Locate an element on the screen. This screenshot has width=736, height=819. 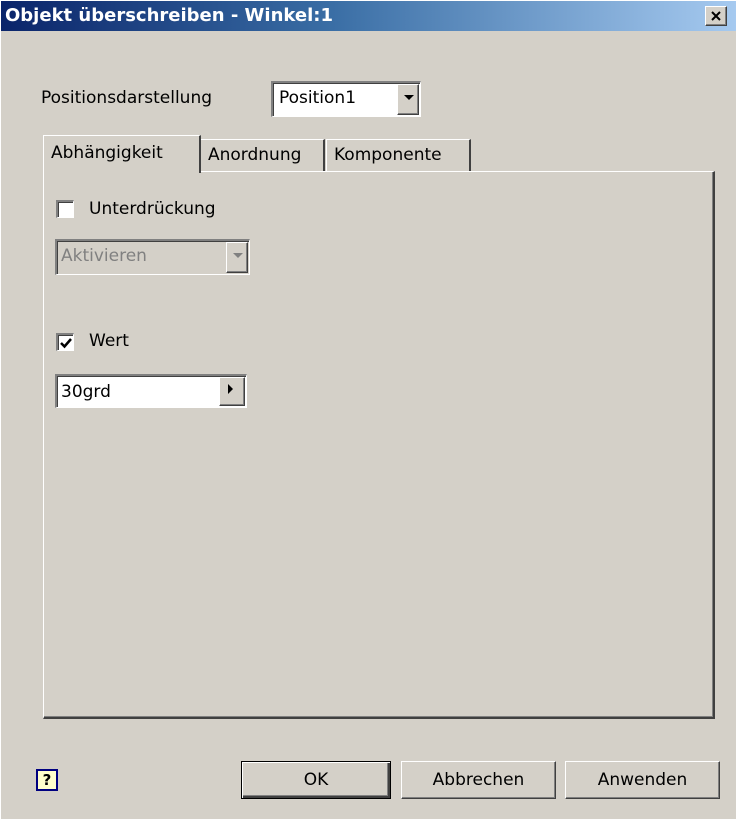
tab-label: Anordnung is located at coordinates (255, 155).